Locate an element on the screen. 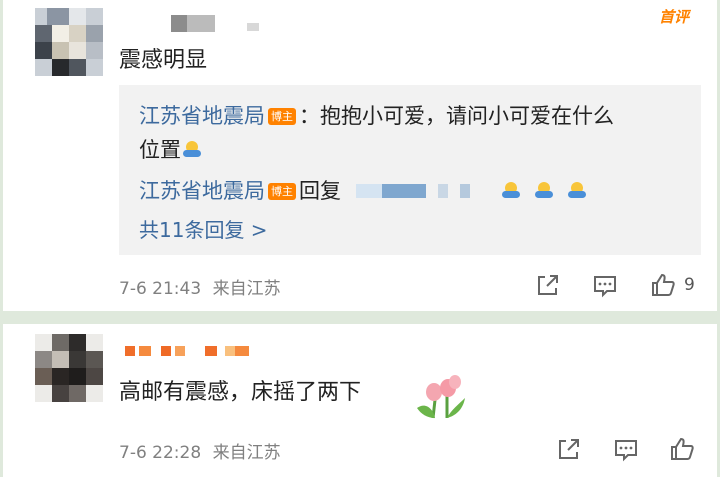 This screenshot has width=720, height=477. comment-time: 7-6 22:28 is located at coordinates (160, 453).